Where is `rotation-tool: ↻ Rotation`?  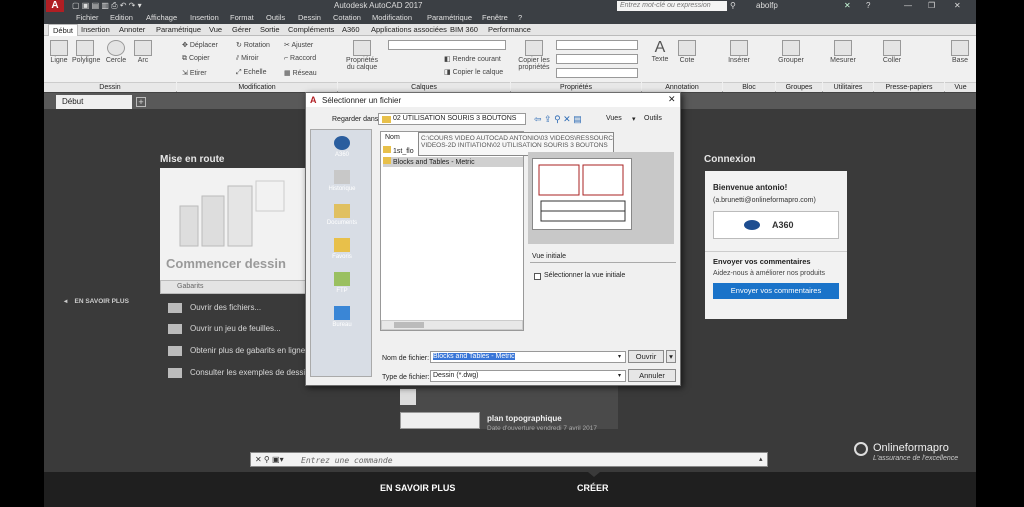
rotation-tool: ↻ Rotation is located at coordinates (253, 45).